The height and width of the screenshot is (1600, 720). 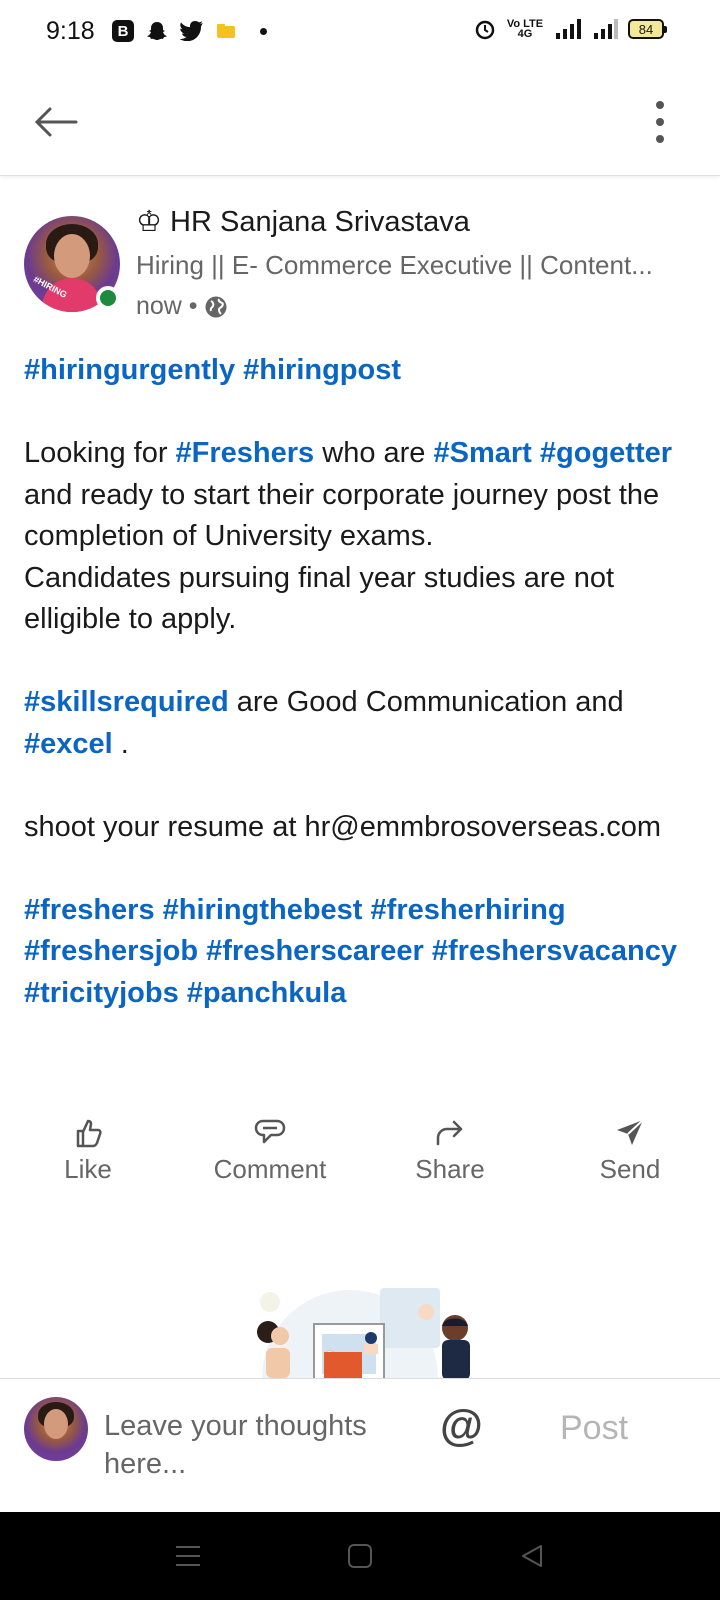 I want to click on mention-button: @, so click(x=461, y=1426).